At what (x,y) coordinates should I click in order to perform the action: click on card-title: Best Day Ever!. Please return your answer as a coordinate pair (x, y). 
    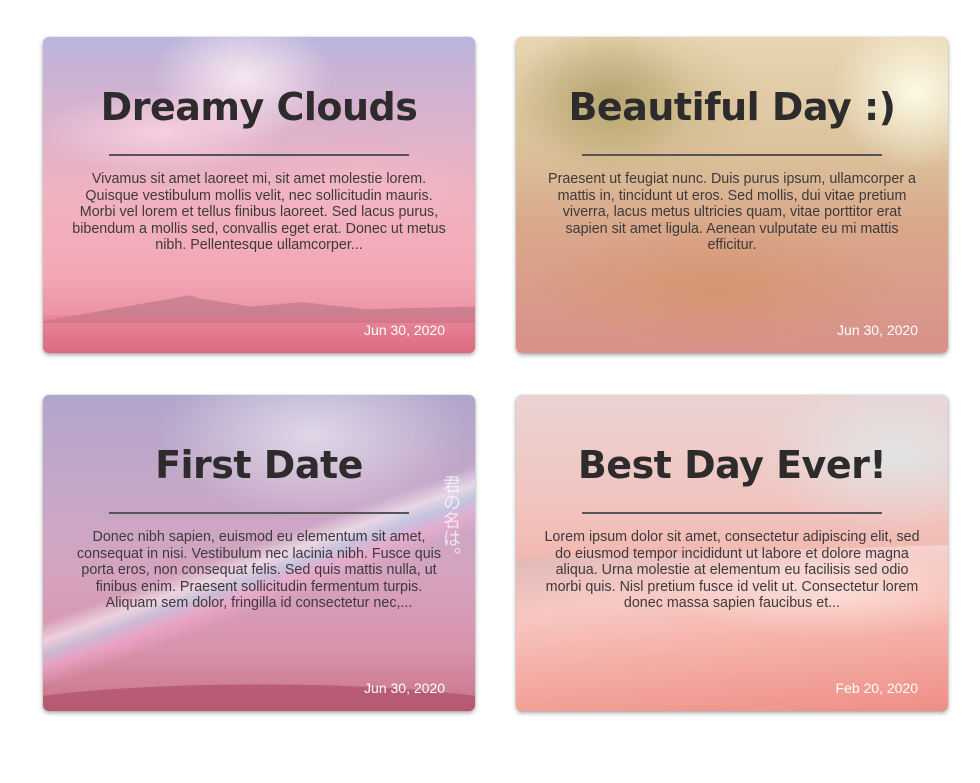
    Looking at the image, I should click on (732, 465).